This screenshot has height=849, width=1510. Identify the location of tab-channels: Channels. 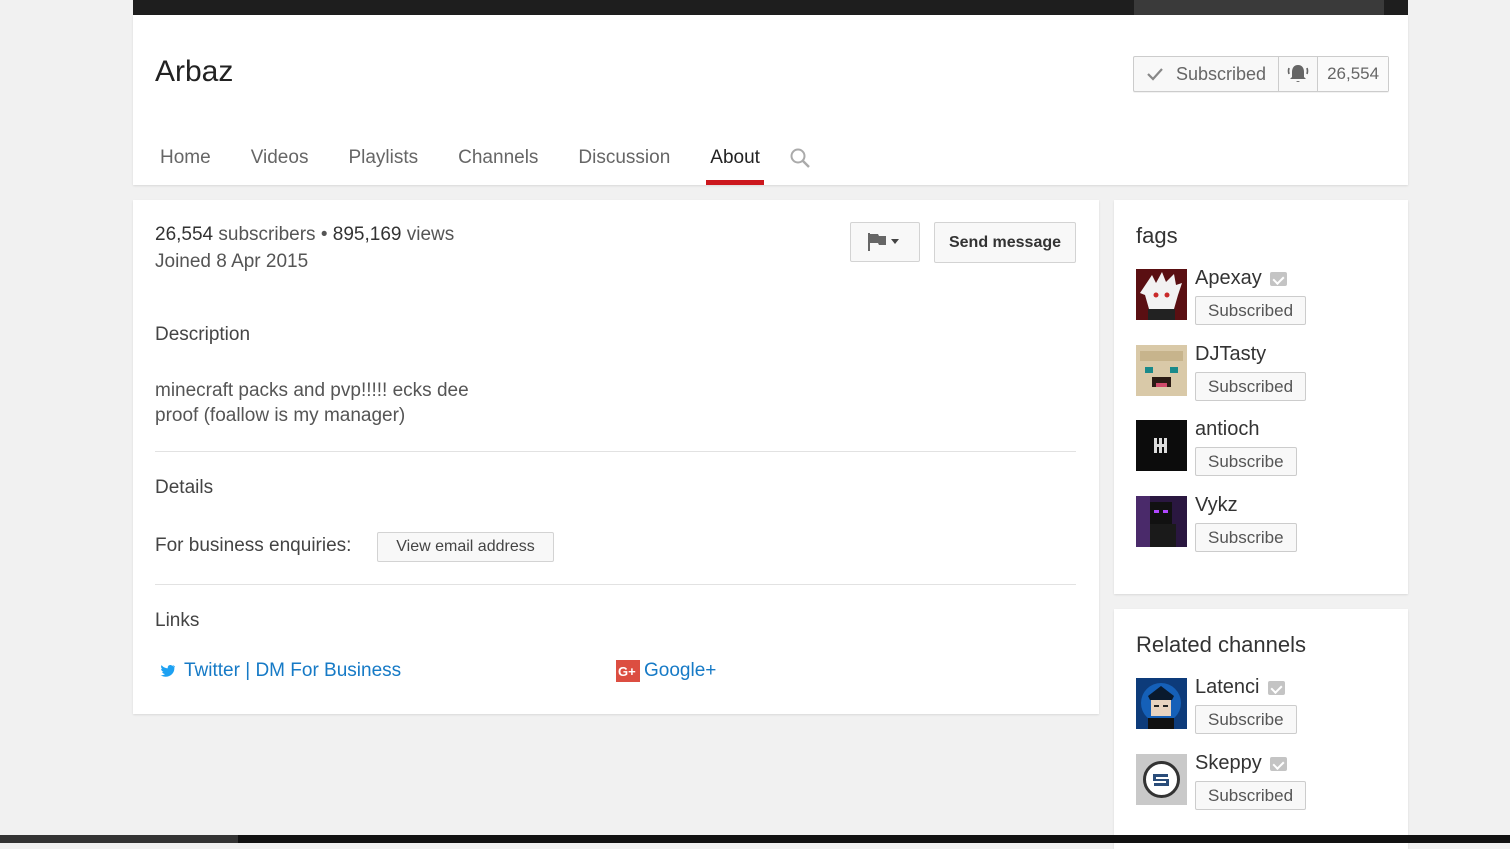
(498, 161).